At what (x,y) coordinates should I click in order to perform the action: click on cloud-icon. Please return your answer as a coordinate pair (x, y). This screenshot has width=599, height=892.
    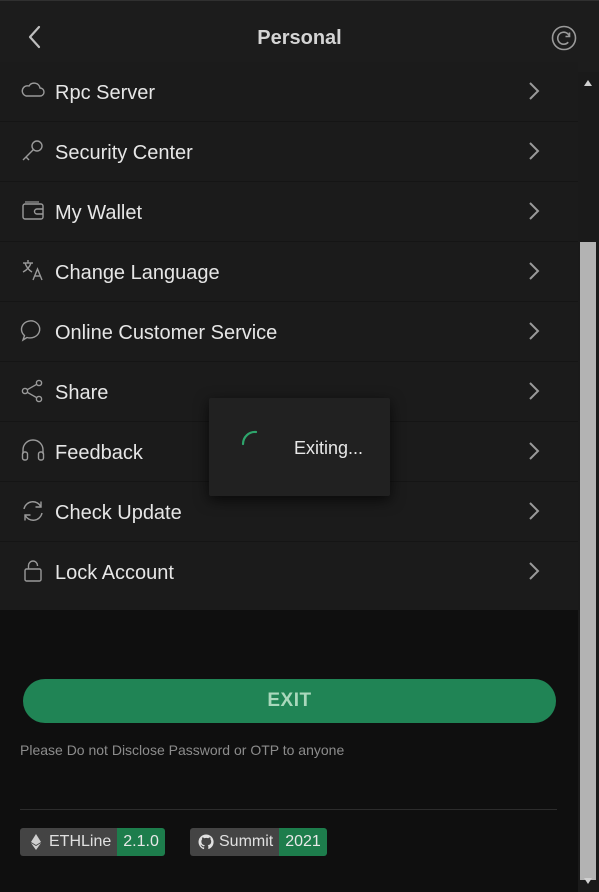
    Looking at the image, I should click on (33, 89).